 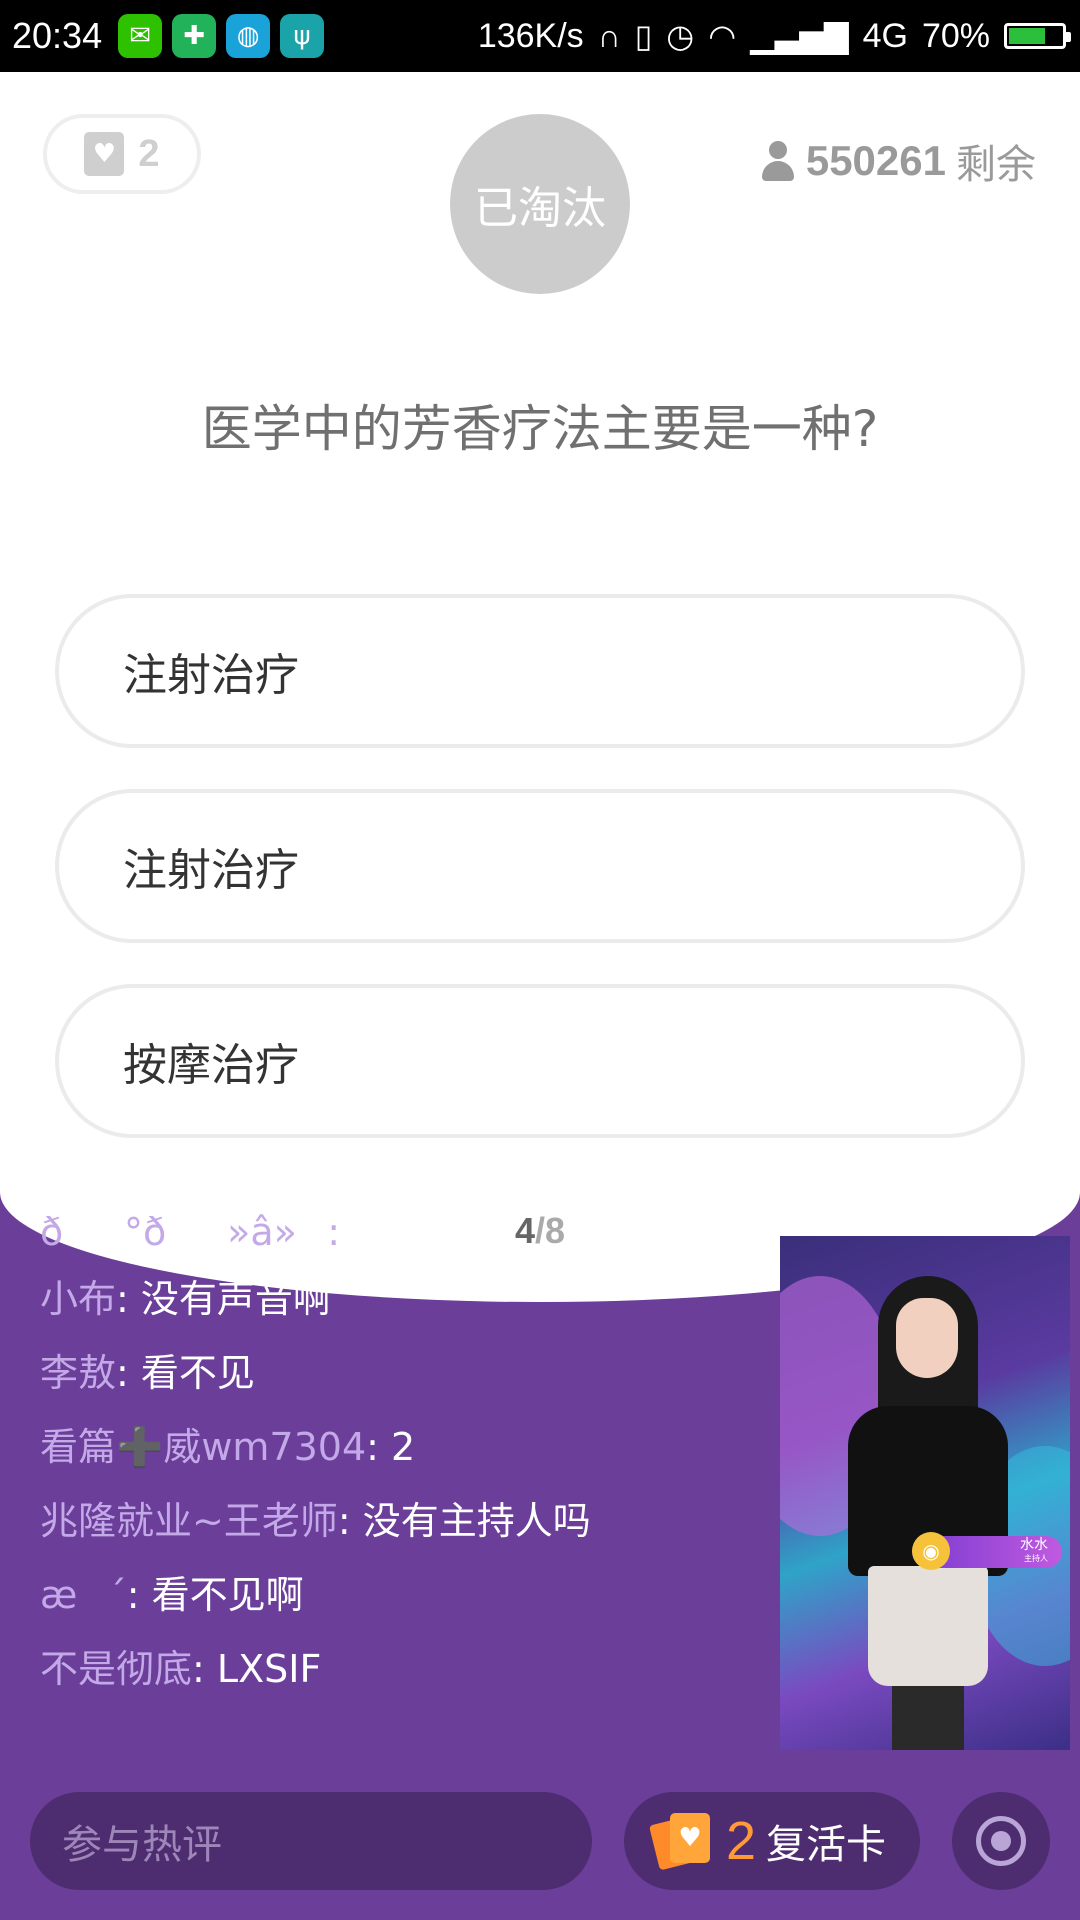 What do you see at coordinates (540, 866) in the screenshot?
I see `answer-option-2: 注射治疗` at bounding box center [540, 866].